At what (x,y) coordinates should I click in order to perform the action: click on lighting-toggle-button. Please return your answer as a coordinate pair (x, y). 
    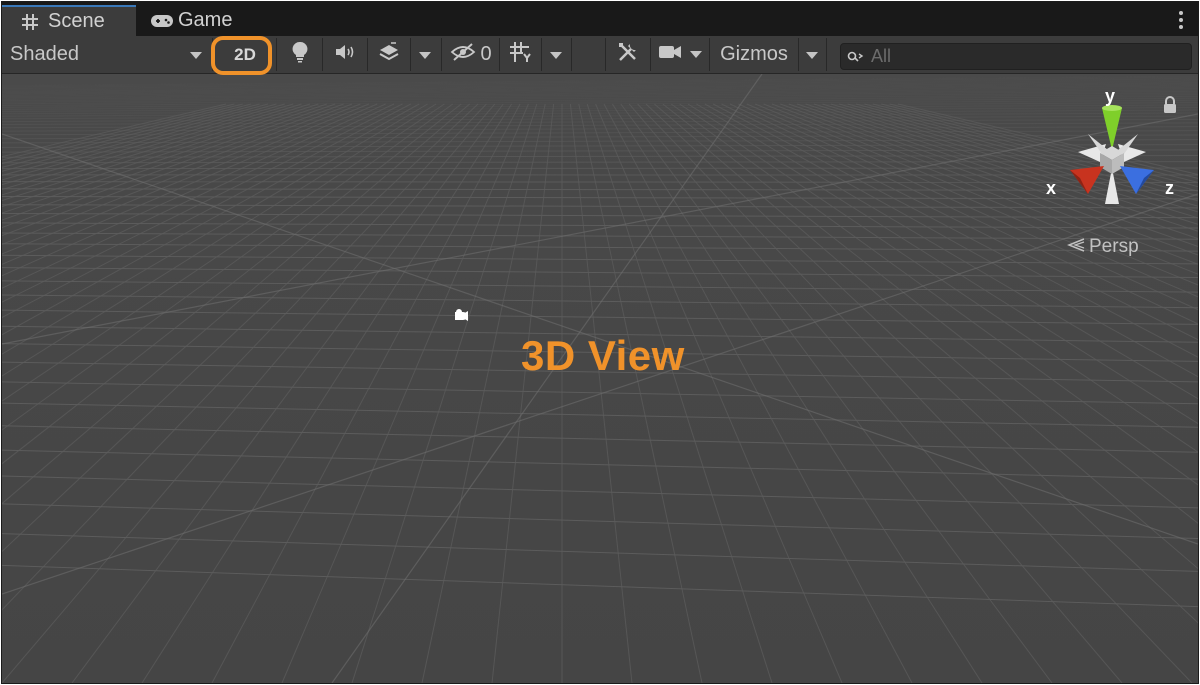
    Looking at the image, I should click on (300, 54).